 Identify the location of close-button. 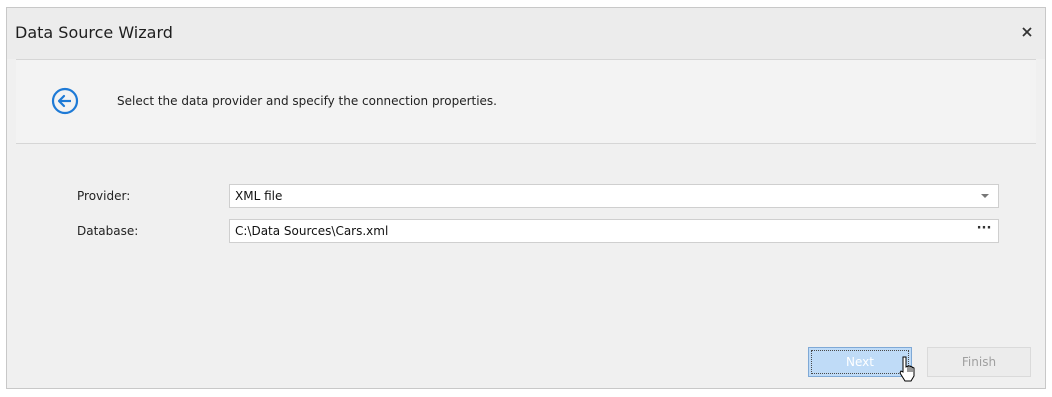
(1027, 32).